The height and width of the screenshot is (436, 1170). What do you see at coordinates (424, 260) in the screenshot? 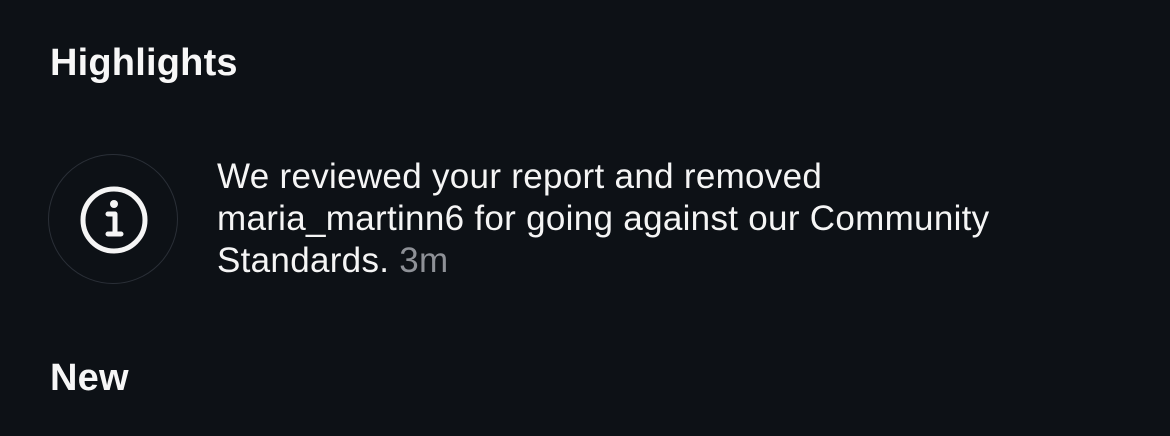
I see `notification-timestamp: 3m` at bounding box center [424, 260].